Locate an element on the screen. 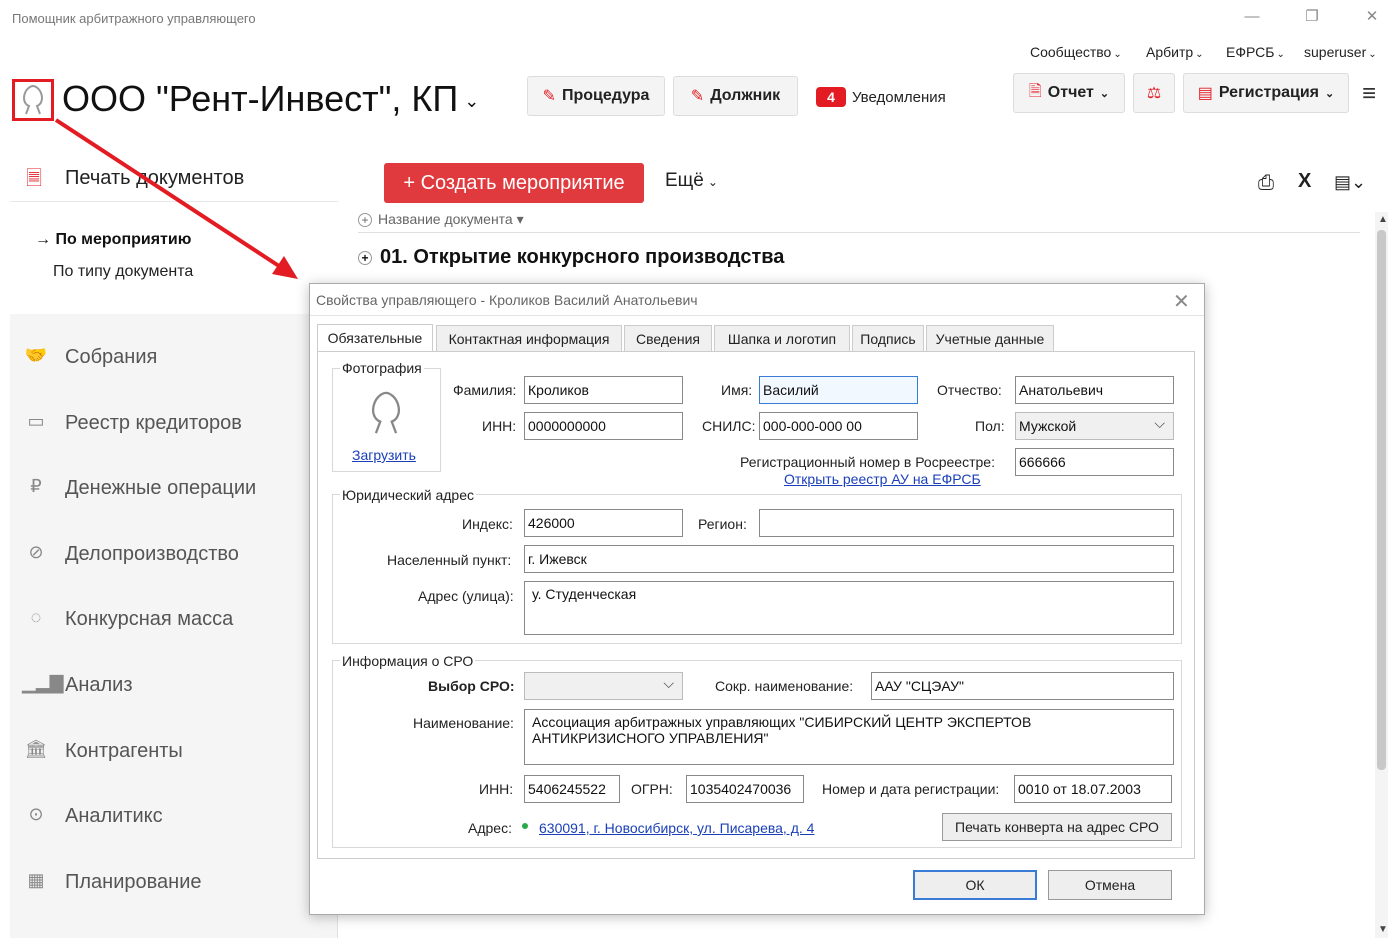  close-window-icon: ✕ is located at coordinates (1372, 17).